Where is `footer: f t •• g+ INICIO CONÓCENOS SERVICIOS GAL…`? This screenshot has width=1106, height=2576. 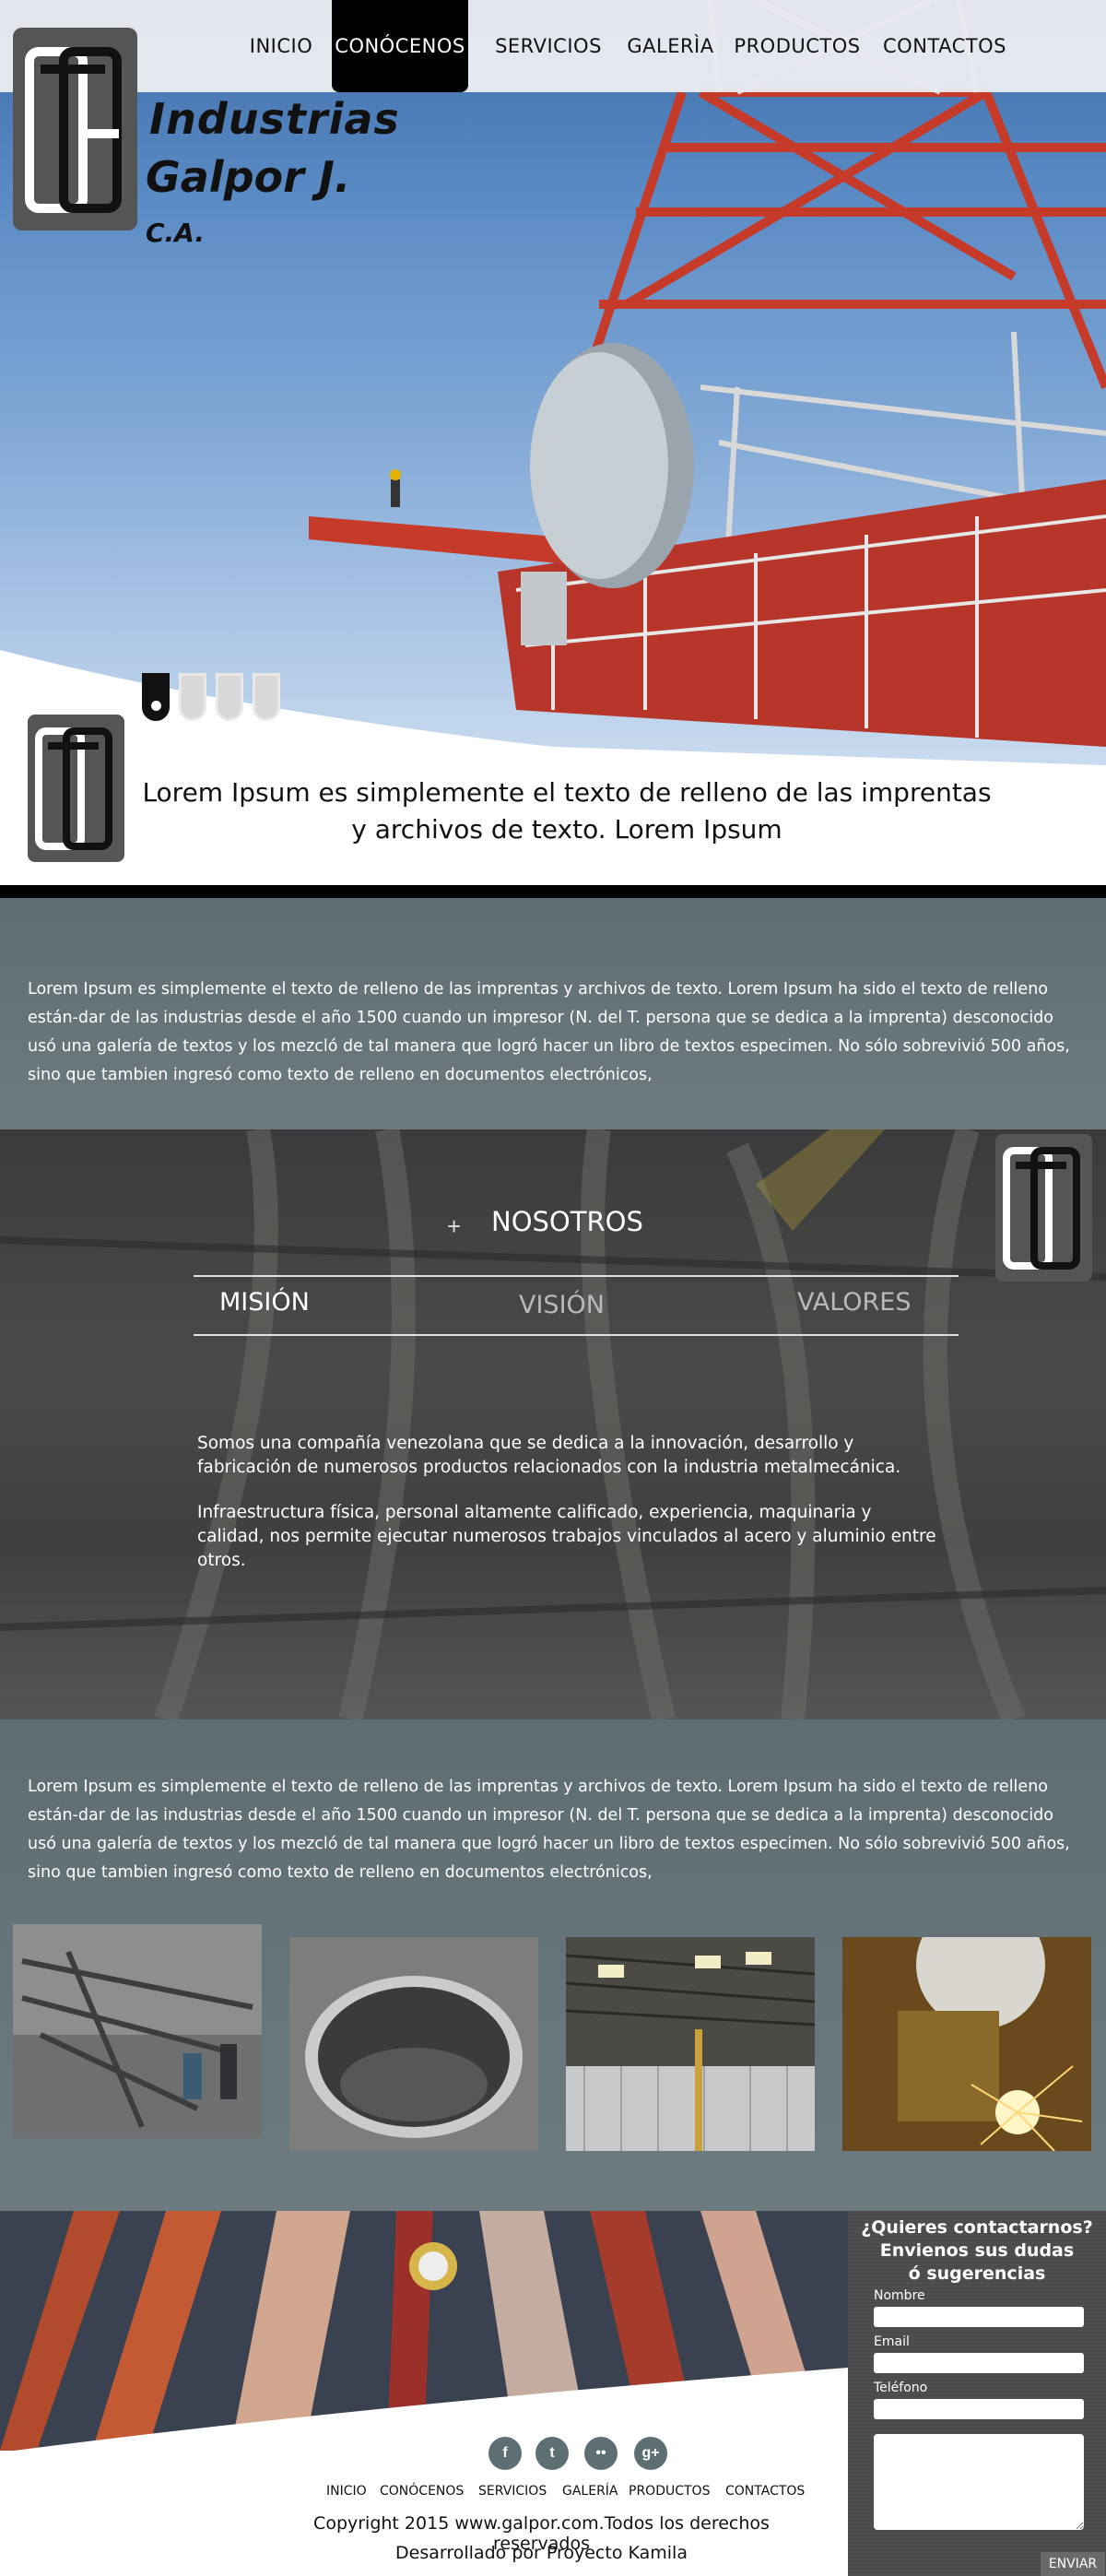
footer: f t •• g+ INICIO CONÓCENOS SERVICIOS GAL… is located at coordinates (553, 2393).